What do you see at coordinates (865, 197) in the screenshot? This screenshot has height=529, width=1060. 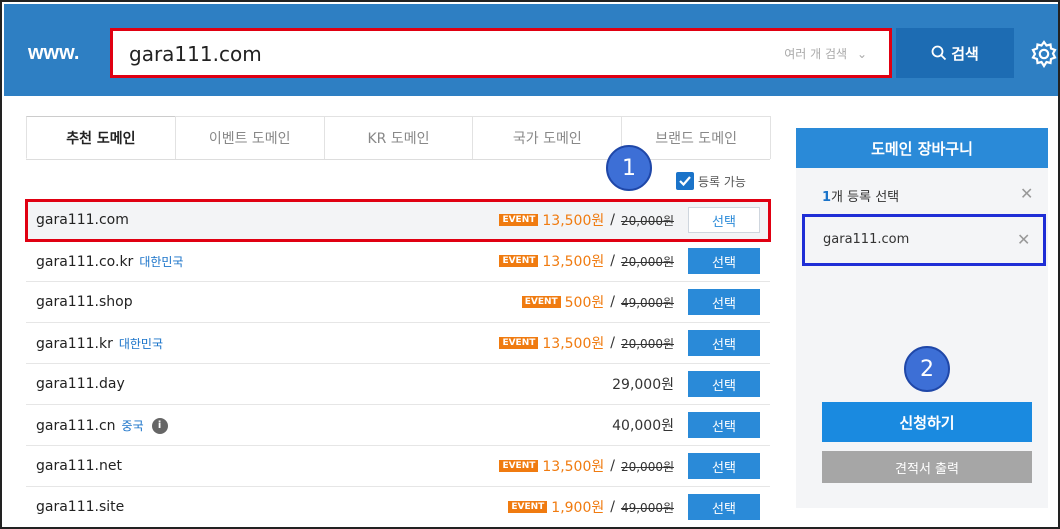 I see `cart-count-text: 개 등록 선택` at bounding box center [865, 197].